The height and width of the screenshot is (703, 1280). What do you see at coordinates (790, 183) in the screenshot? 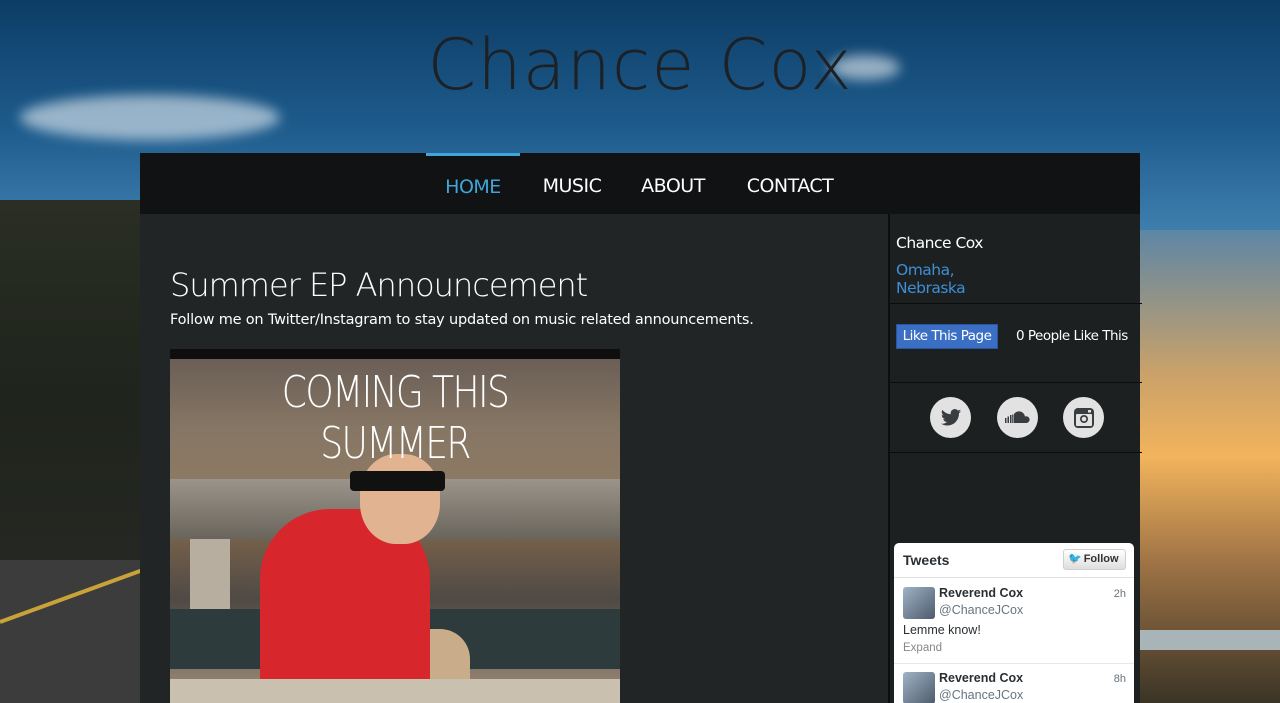
I see `nav-contact: CONTACT` at bounding box center [790, 183].